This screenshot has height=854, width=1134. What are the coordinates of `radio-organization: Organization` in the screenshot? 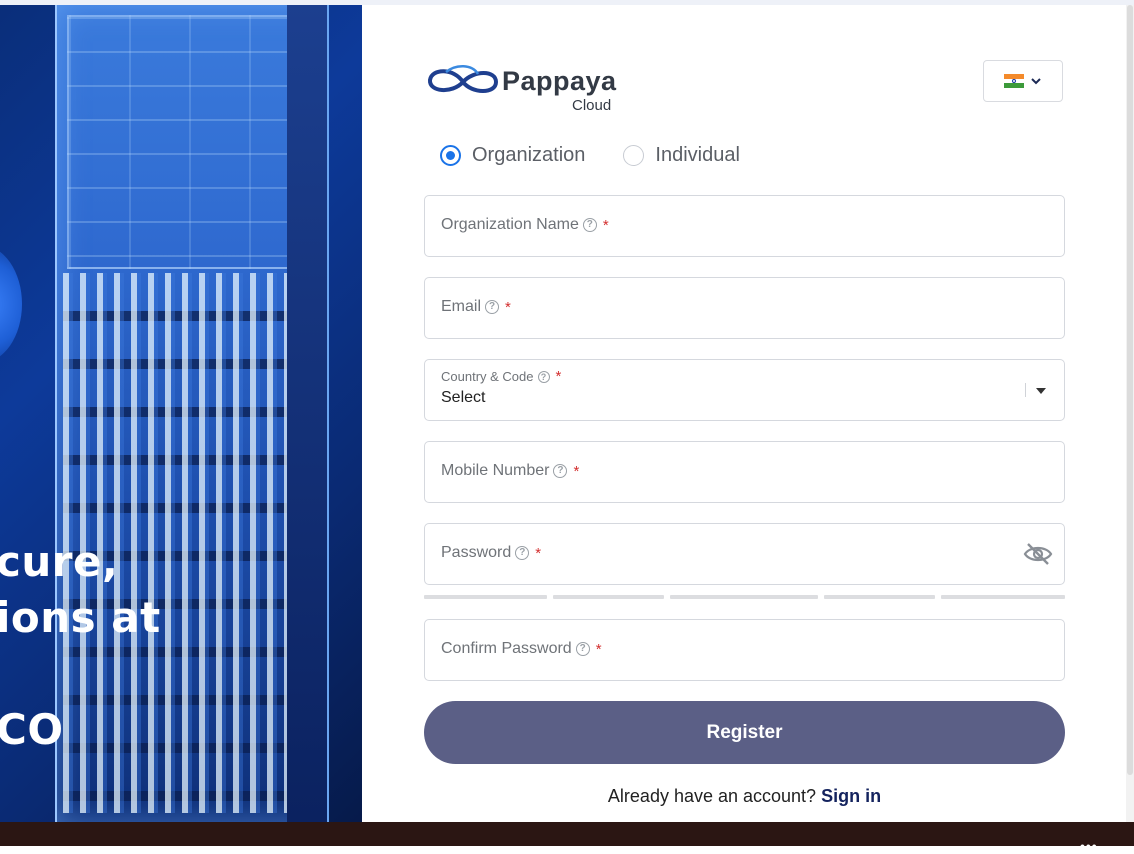 It's located at (512, 155).